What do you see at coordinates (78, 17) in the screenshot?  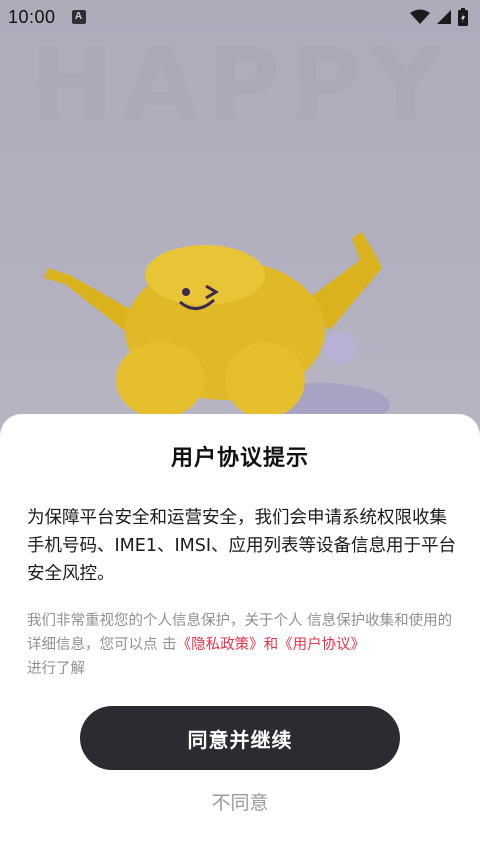 I see `a-box-icon: A` at bounding box center [78, 17].